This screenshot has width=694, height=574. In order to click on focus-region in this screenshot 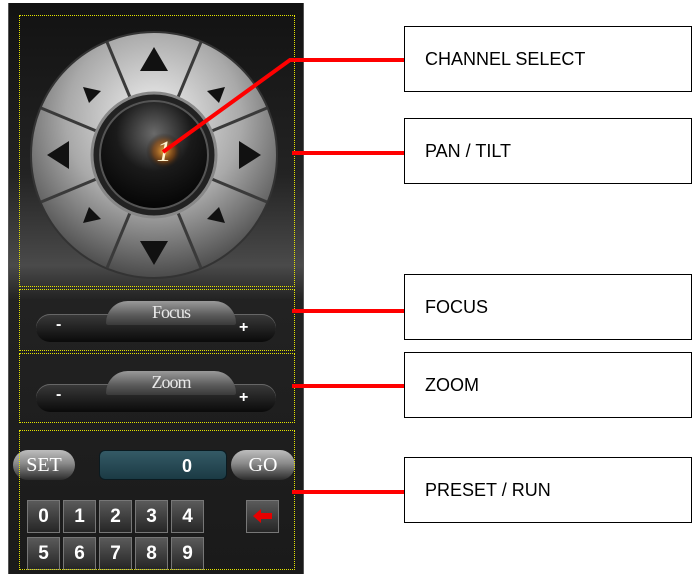, I will do `click(157, 320)`.